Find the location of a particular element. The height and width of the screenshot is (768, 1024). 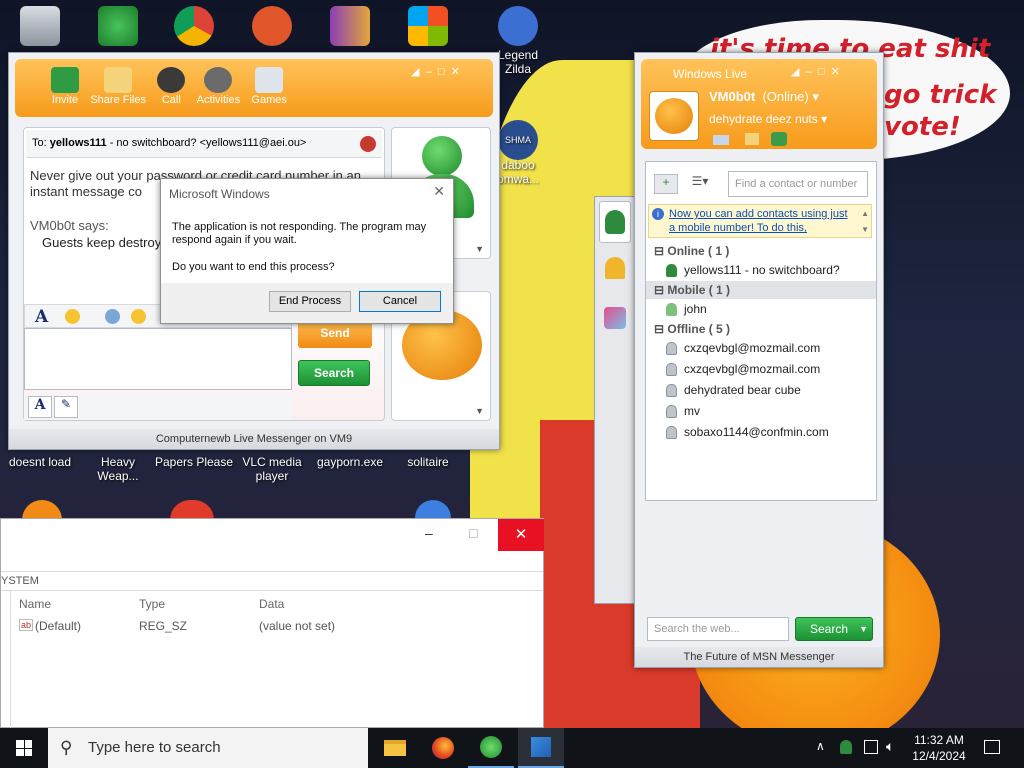

desktop-icon-app-p is located at coordinates (272, 27).